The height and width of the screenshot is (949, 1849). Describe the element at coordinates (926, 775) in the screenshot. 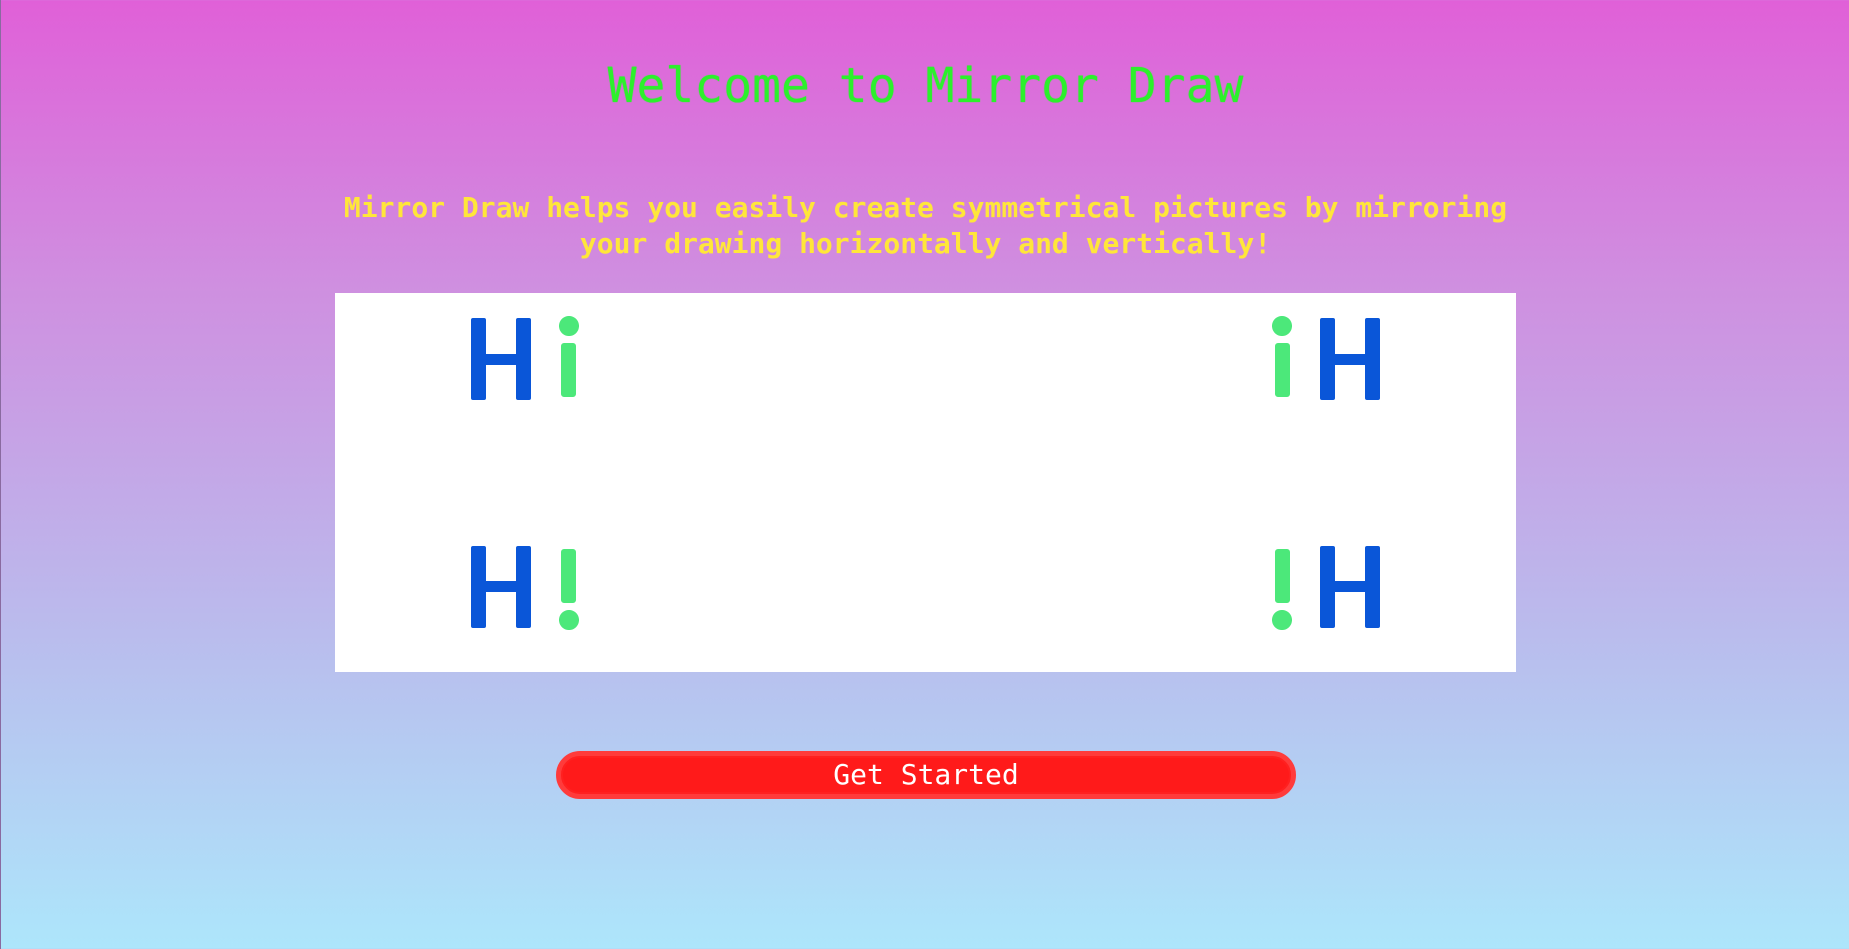

I see `get-started-button: Get Started` at that location.